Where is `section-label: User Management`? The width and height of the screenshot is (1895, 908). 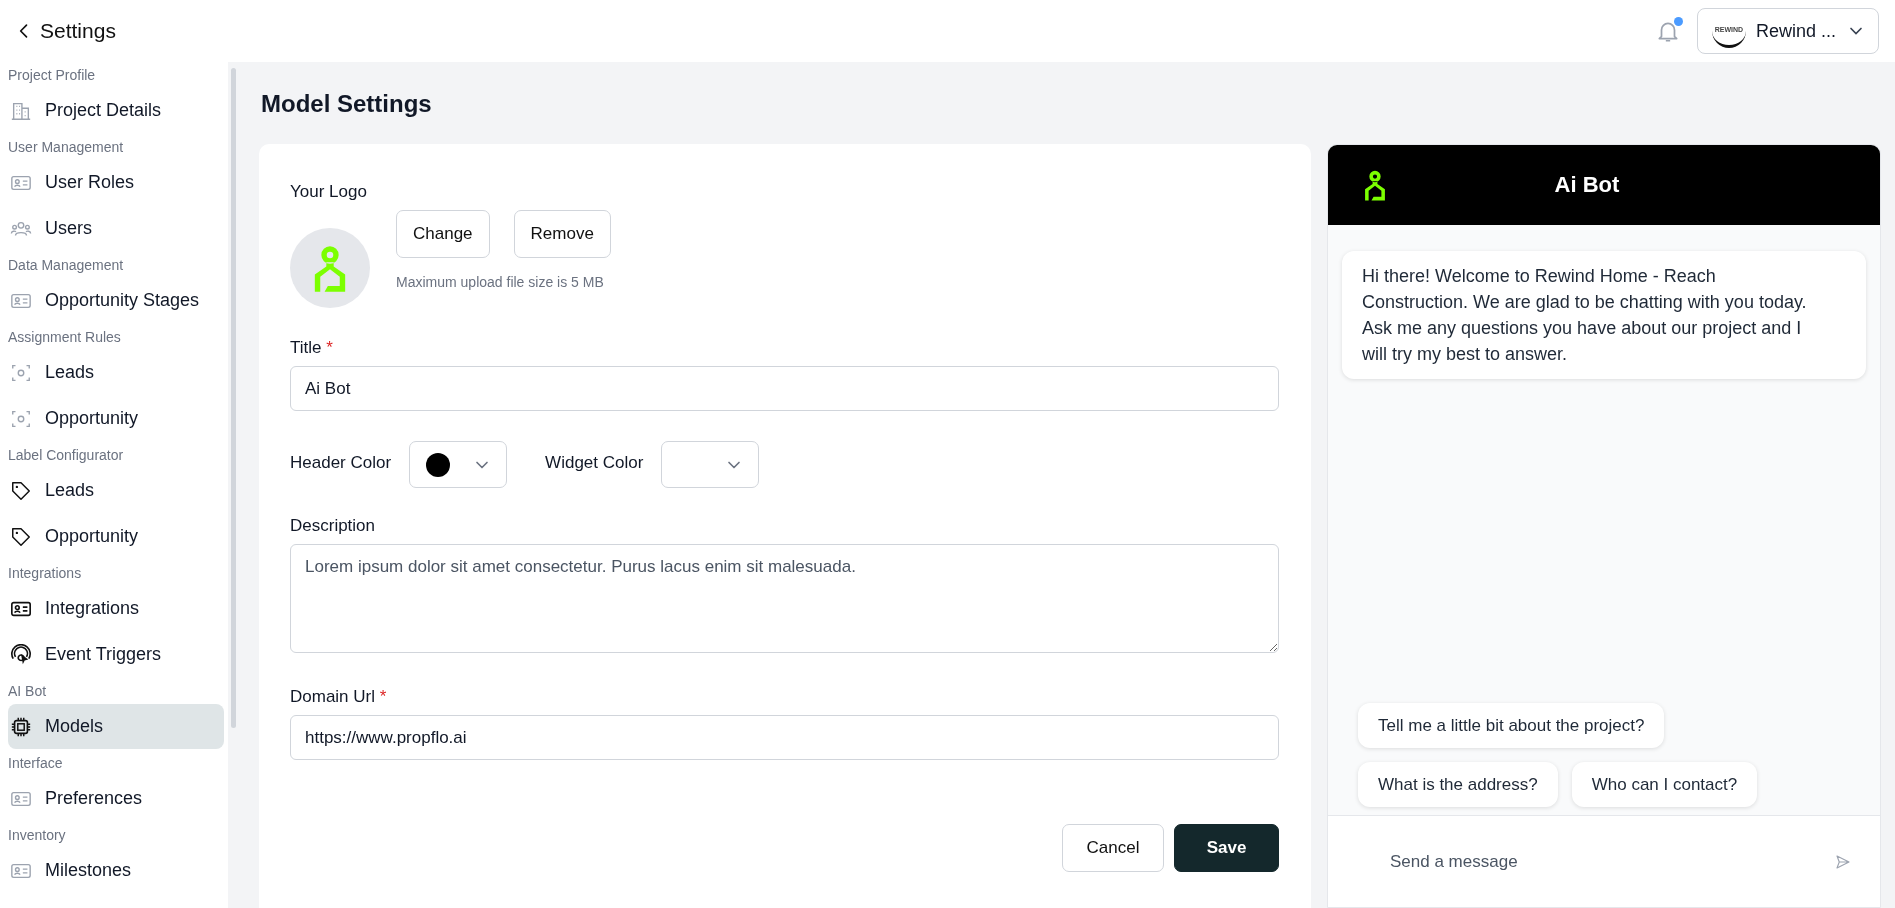
section-label: User Management is located at coordinates (66, 147).